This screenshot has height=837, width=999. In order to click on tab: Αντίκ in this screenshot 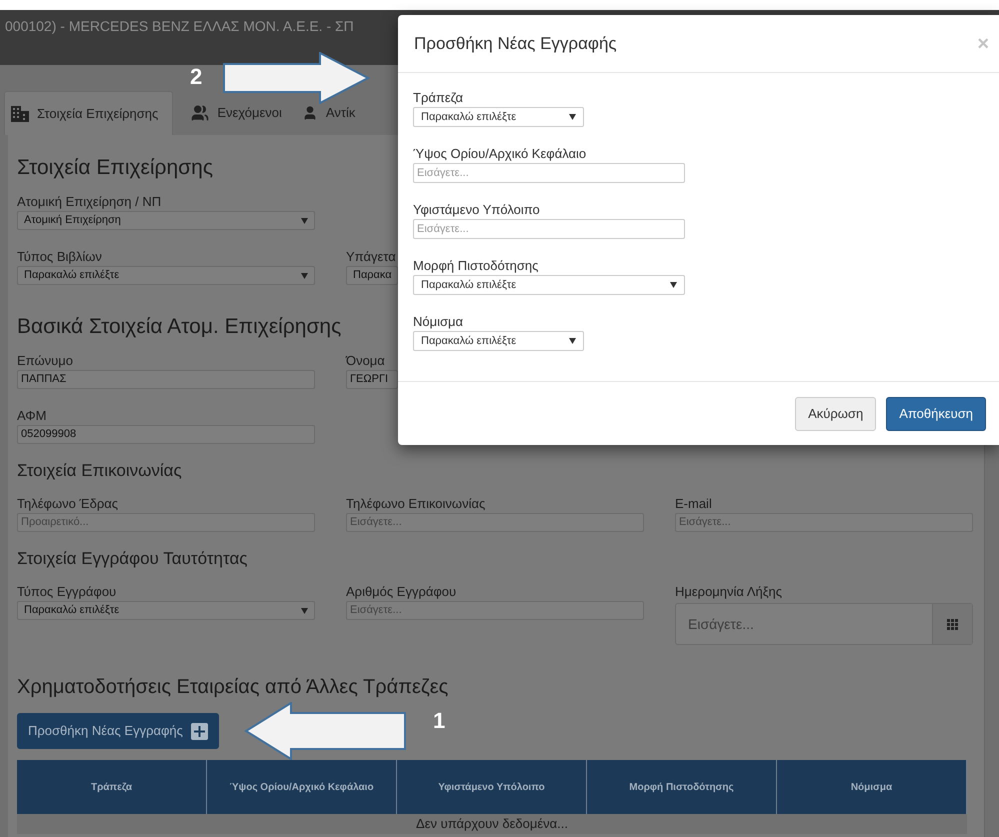, I will do `click(329, 113)`.